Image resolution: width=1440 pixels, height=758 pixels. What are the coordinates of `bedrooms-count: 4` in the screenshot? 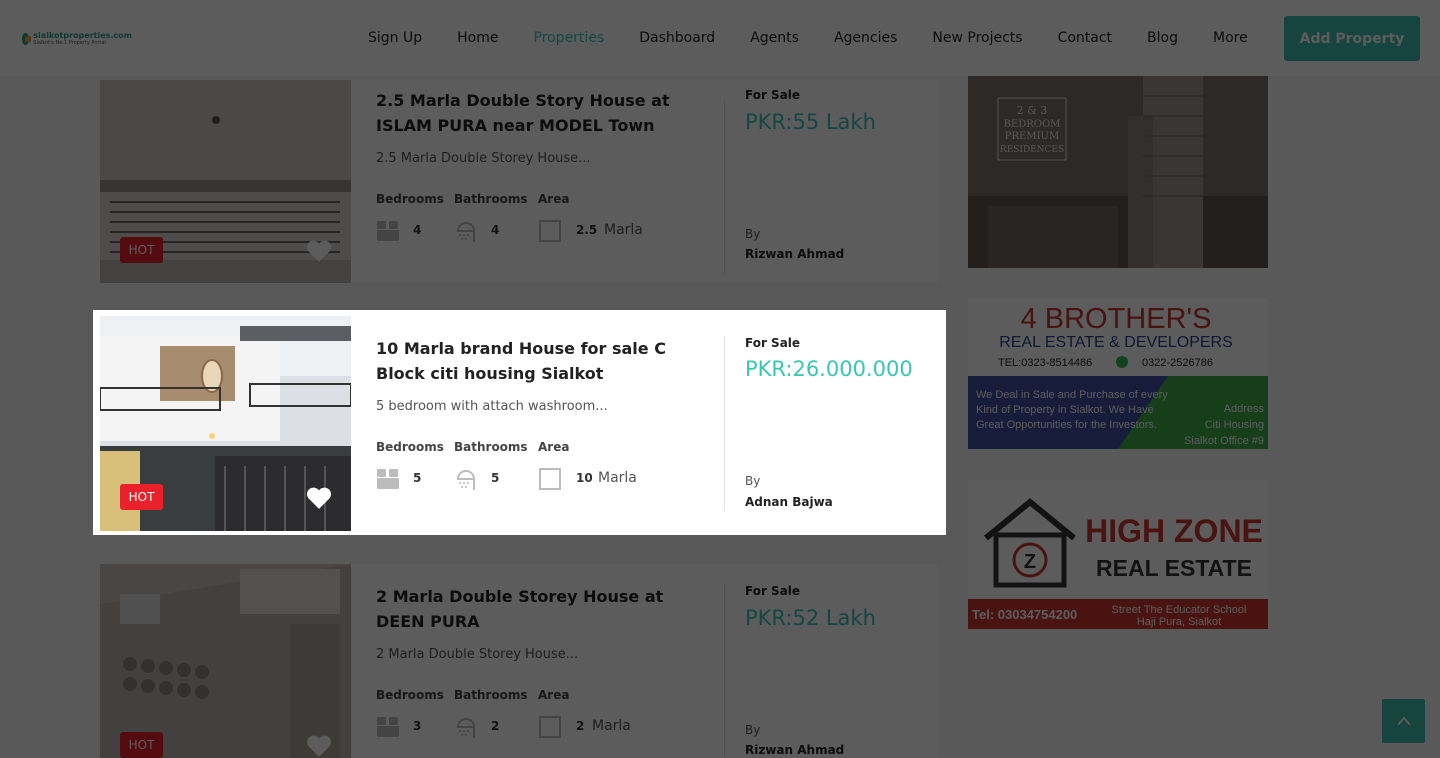 It's located at (417, 230).